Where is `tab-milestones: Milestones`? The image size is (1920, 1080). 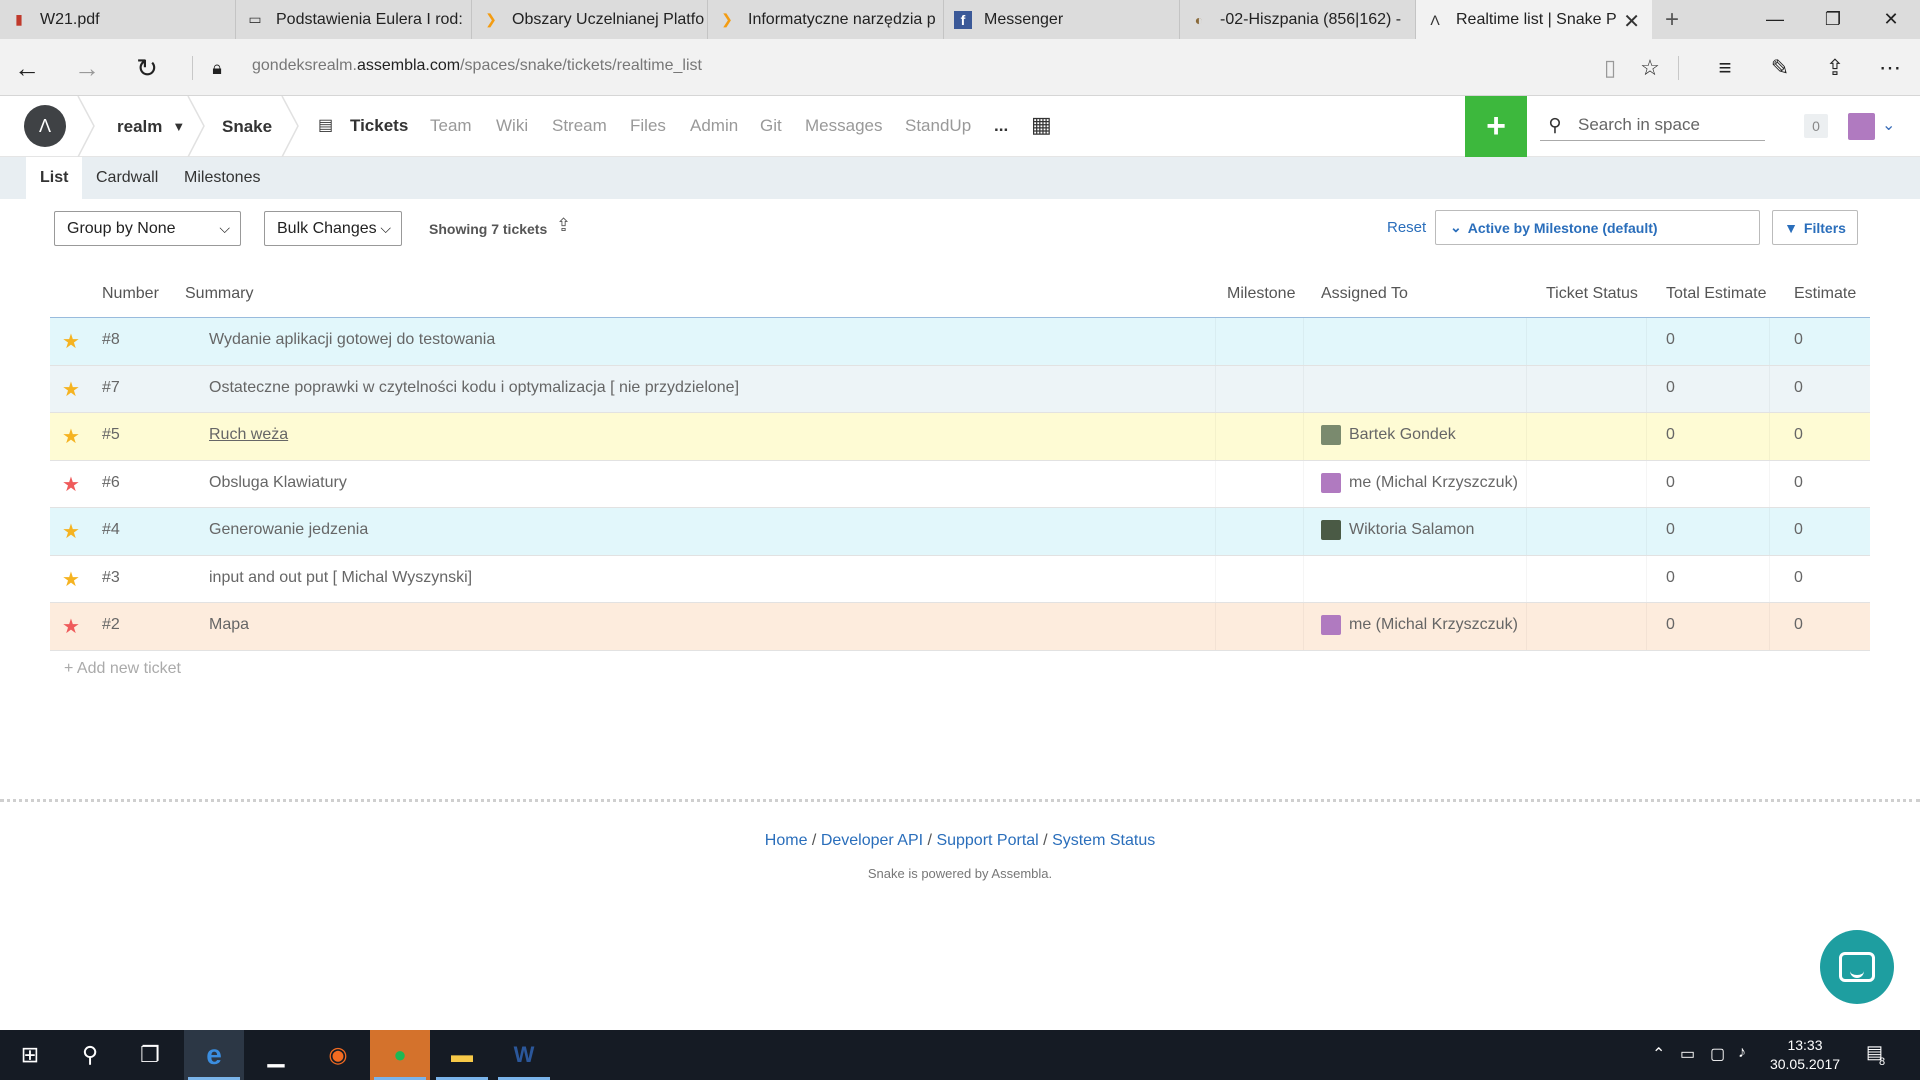 tab-milestones: Milestones is located at coordinates (222, 178).